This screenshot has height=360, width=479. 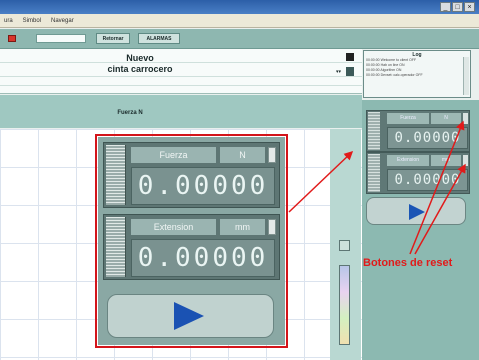 What do you see at coordinates (350, 57) in the screenshot?
I see `save-icon` at bounding box center [350, 57].